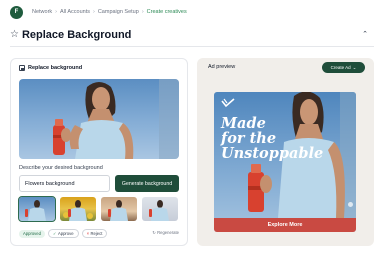  What do you see at coordinates (32, 233) in the screenshot?
I see `approved-badge: Approved` at bounding box center [32, 233].